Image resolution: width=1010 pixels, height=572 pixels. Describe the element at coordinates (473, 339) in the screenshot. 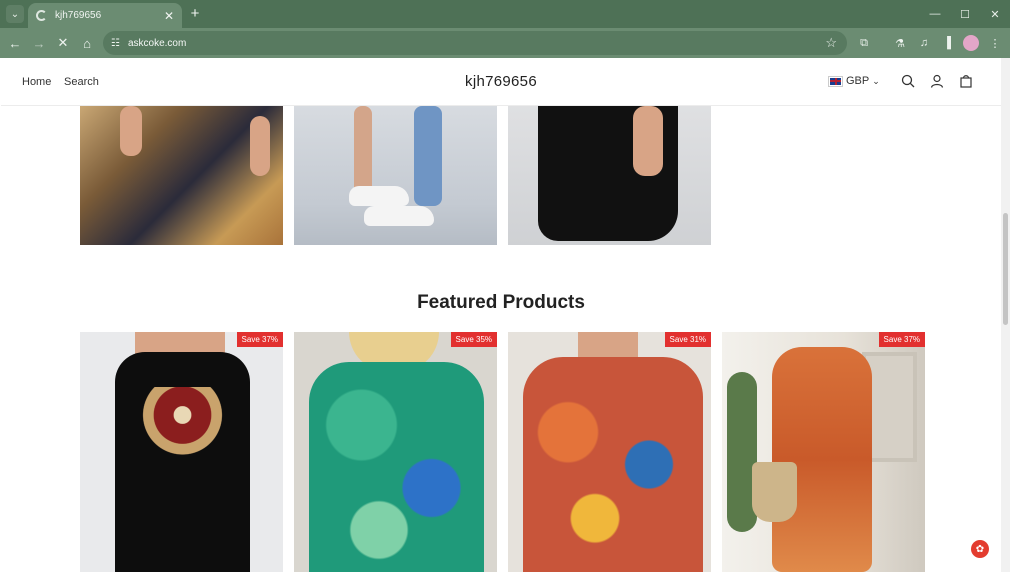

I see `discount-badge: Save 35%` at that location.